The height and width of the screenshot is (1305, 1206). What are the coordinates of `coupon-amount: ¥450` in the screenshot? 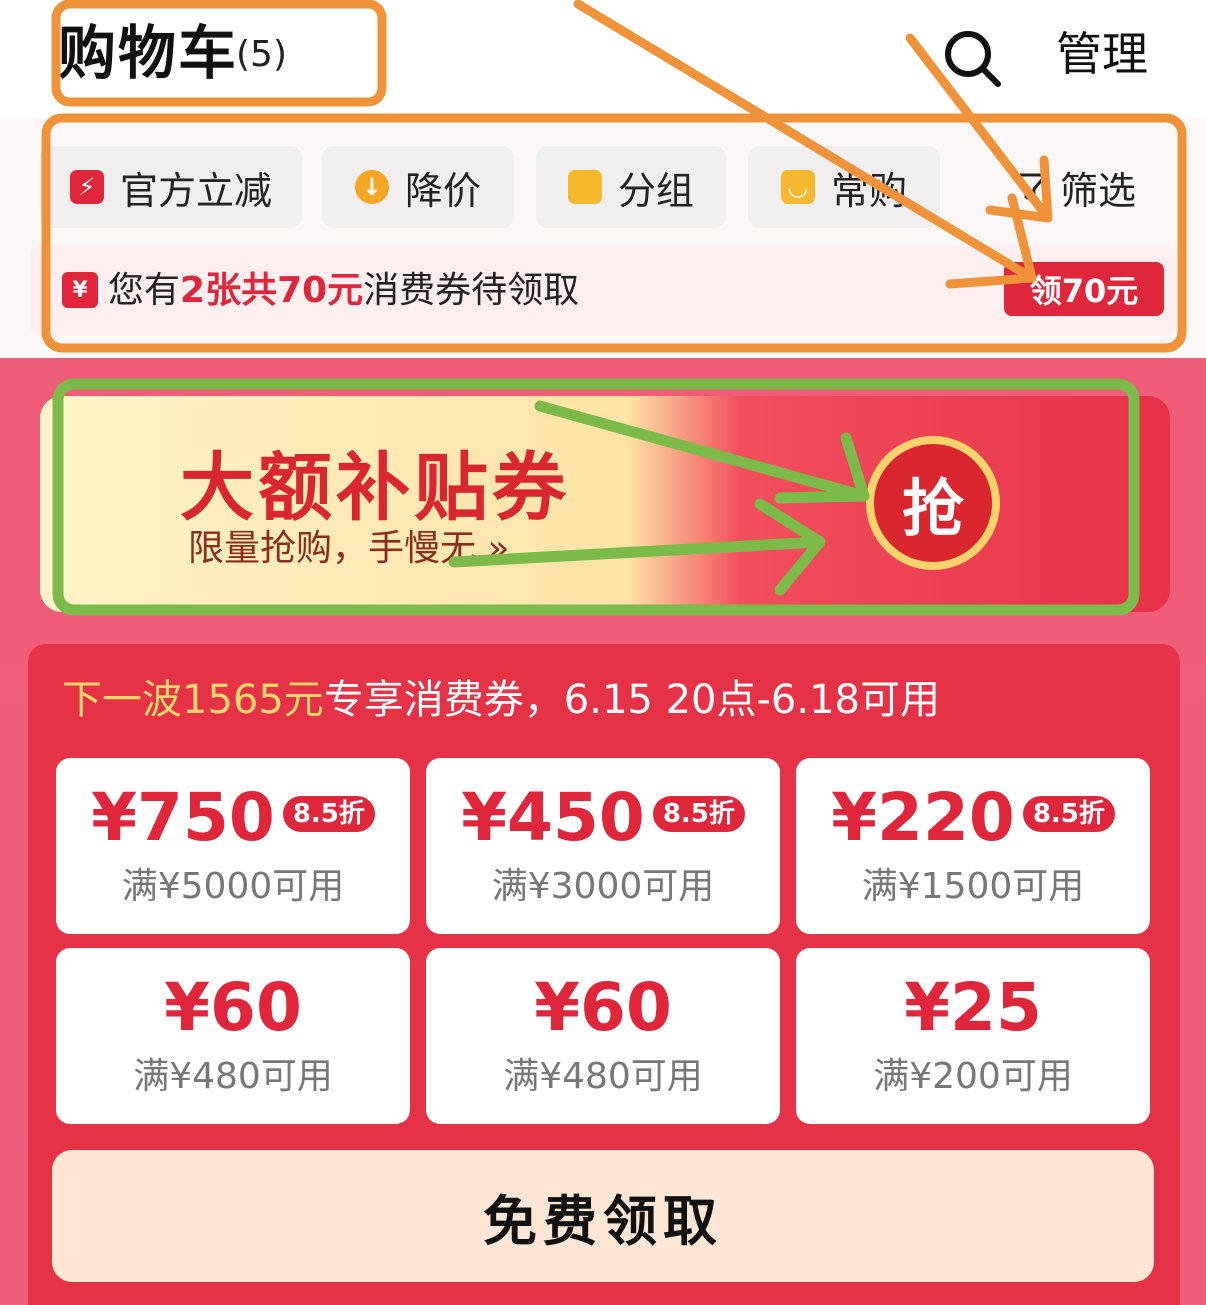 It's located at (553, 817).